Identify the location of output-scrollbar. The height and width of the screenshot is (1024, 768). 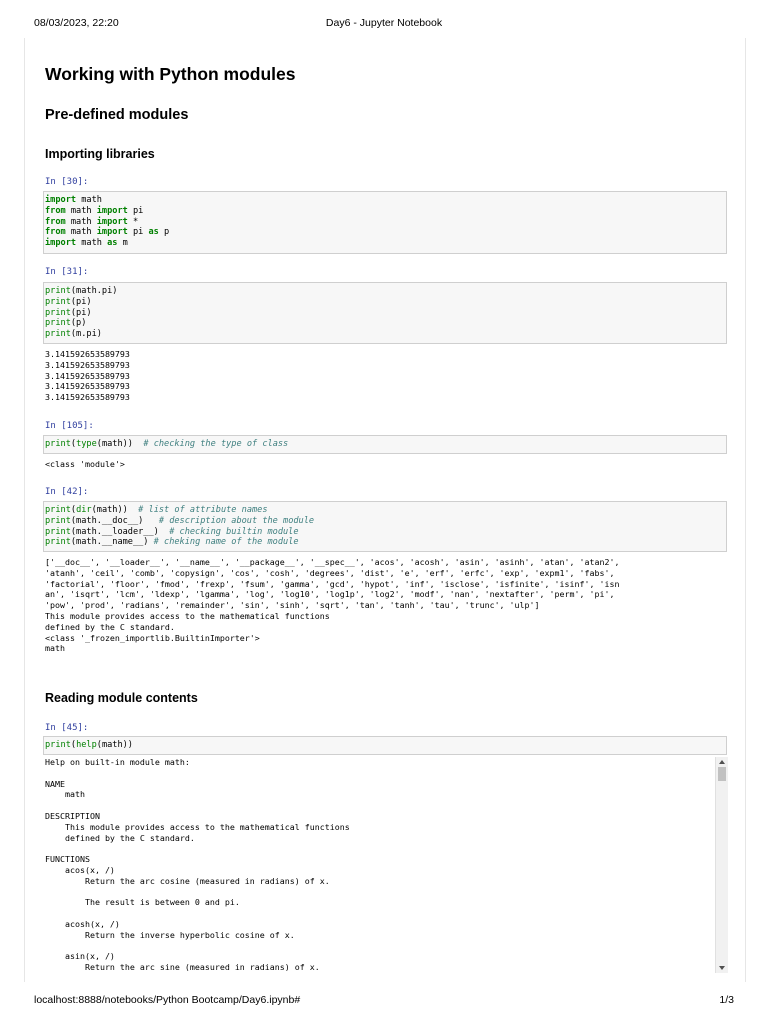
(721, 865).